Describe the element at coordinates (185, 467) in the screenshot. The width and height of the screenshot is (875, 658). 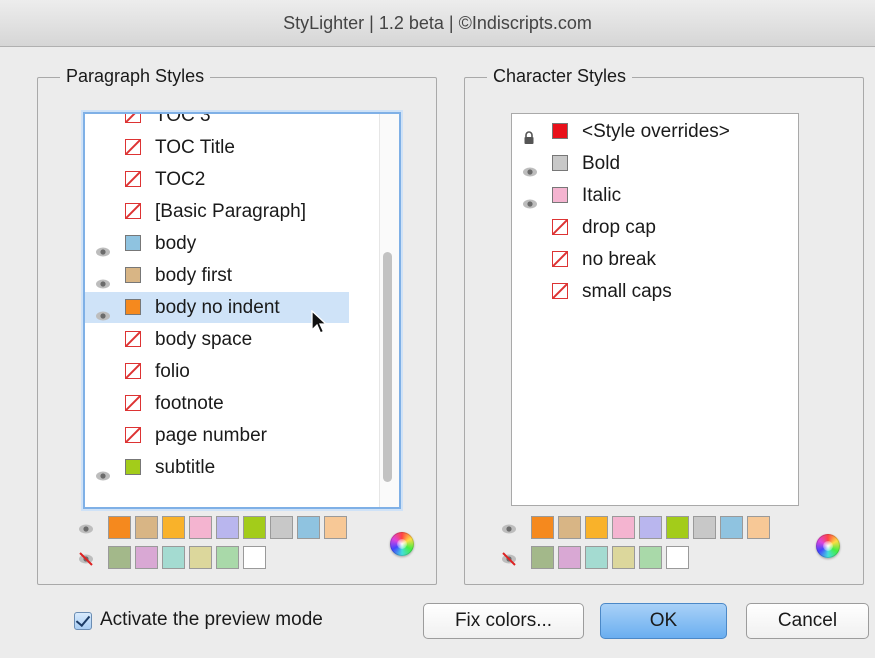
I see `paragraph-style-label: subtitle` at that location.